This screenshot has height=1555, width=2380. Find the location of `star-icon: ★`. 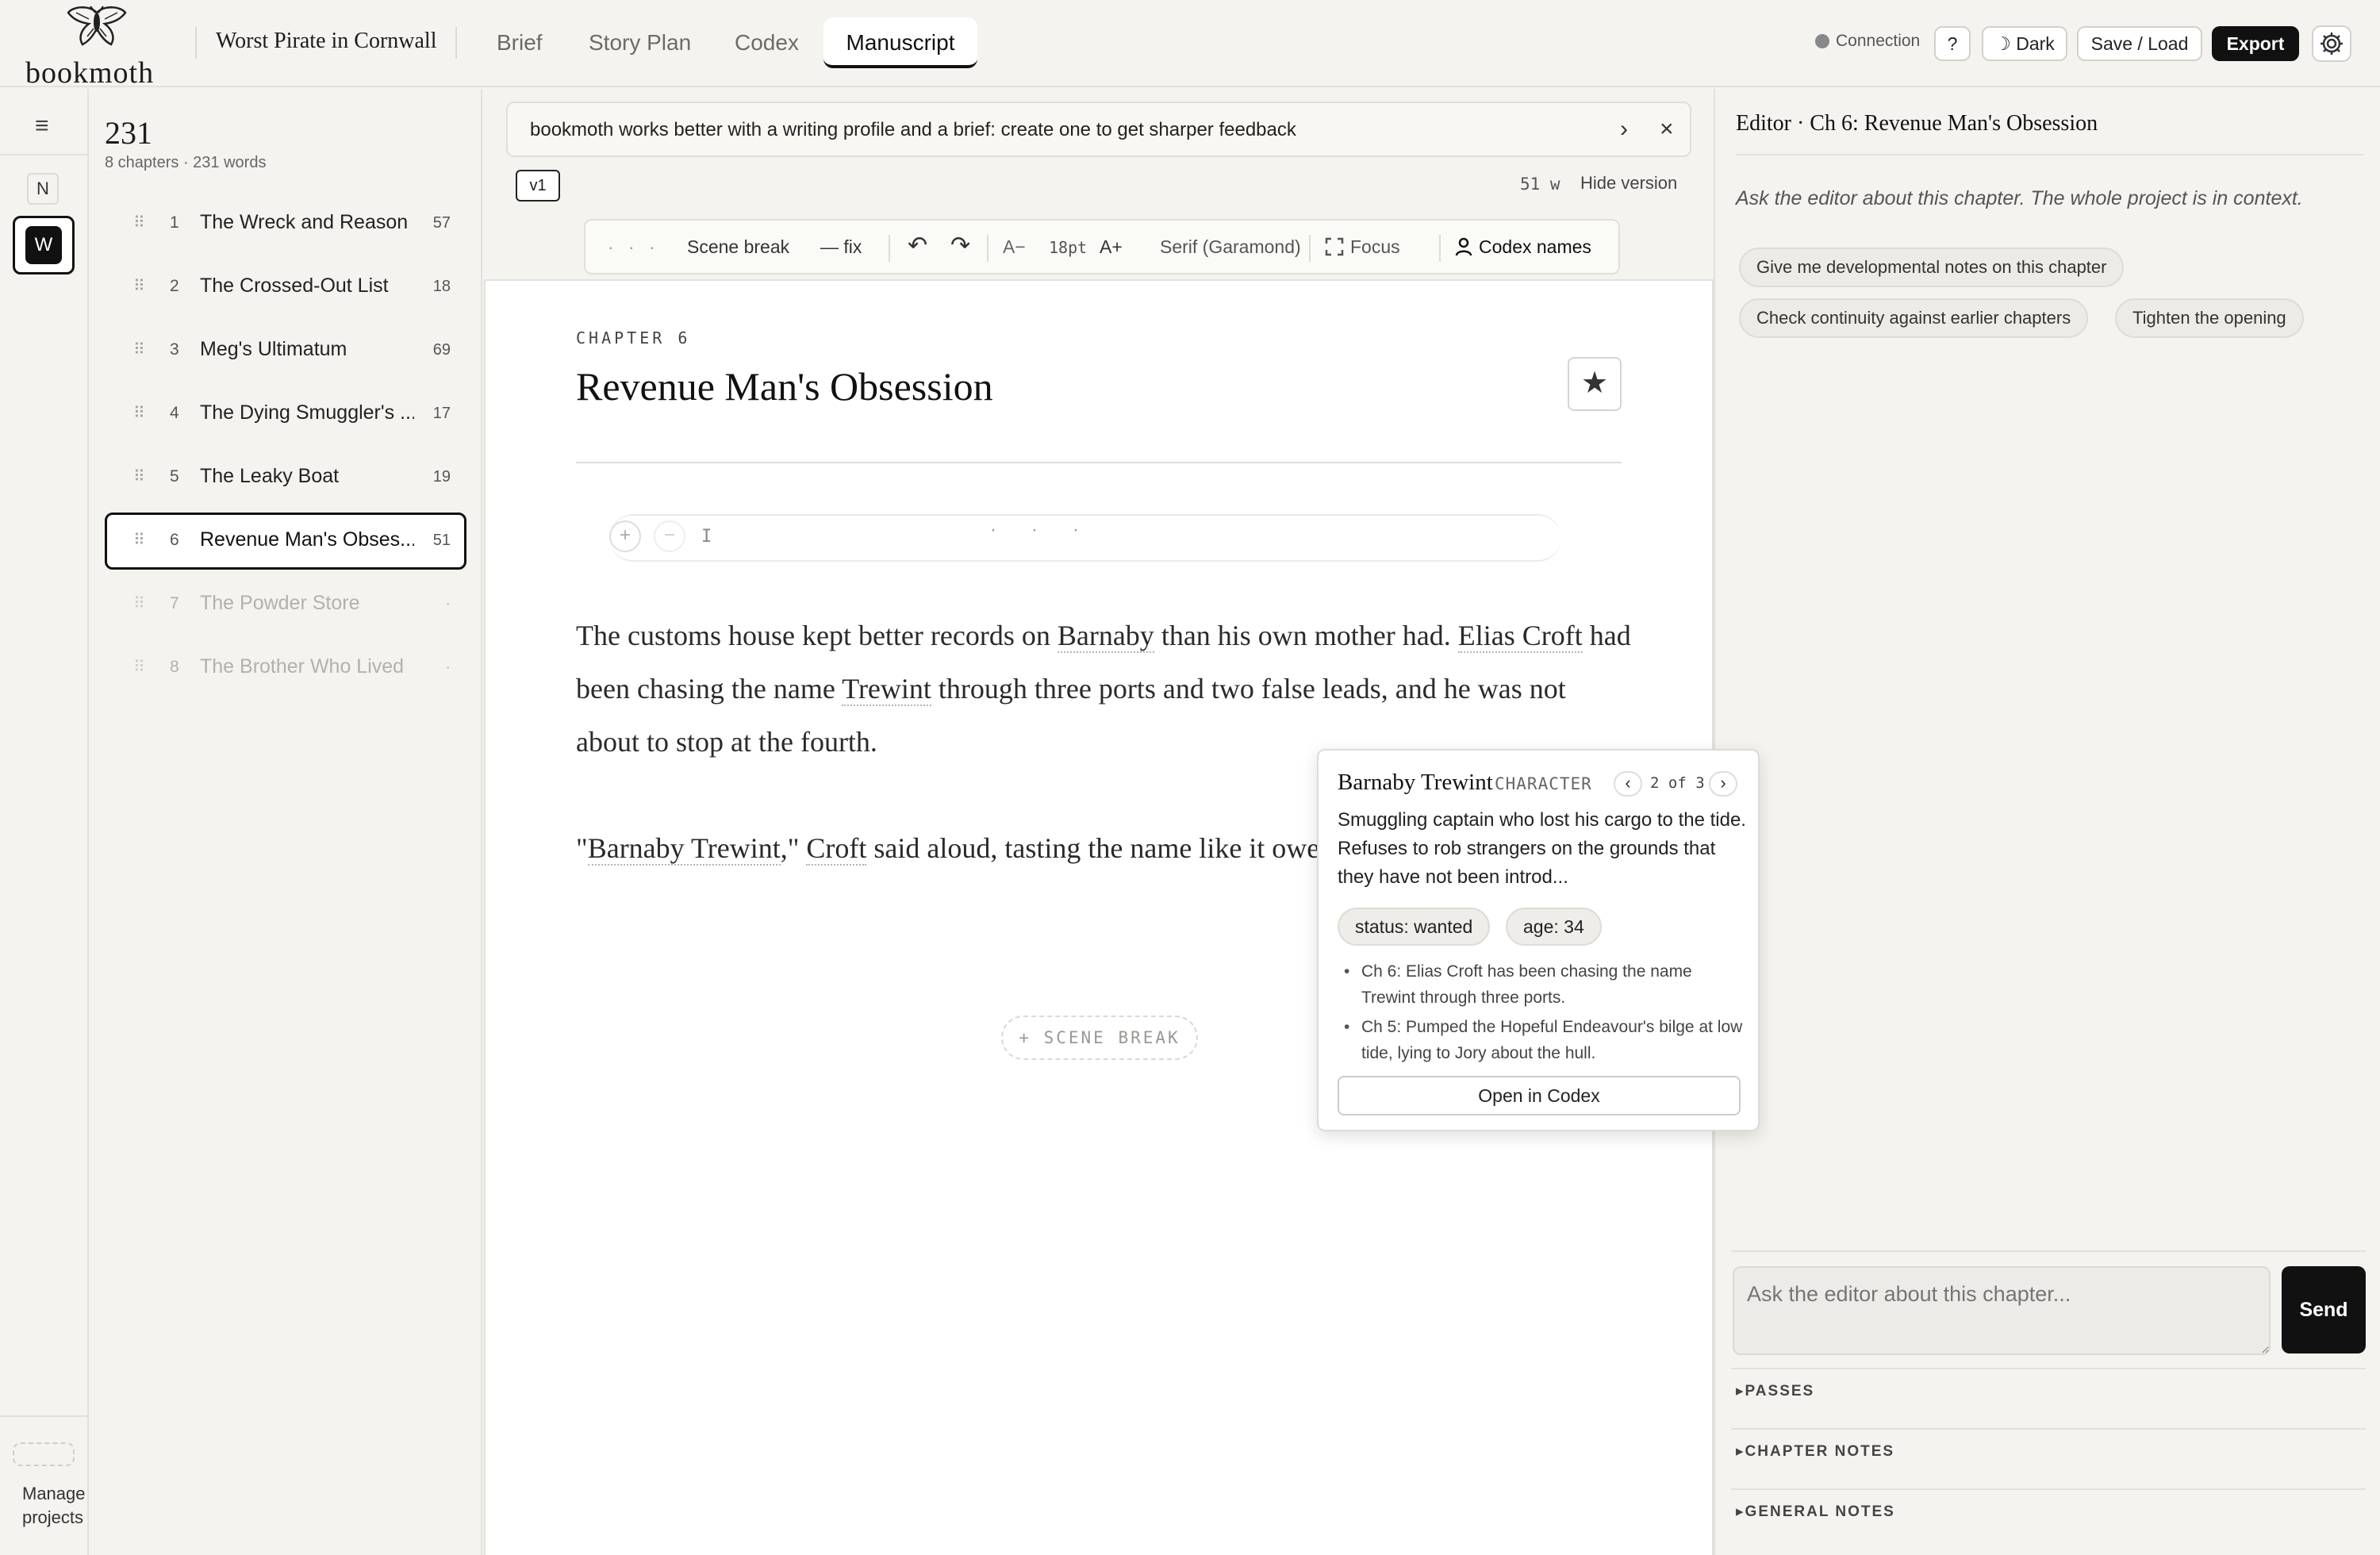

star-icon: ★ is located at coordinates (1595, 384).